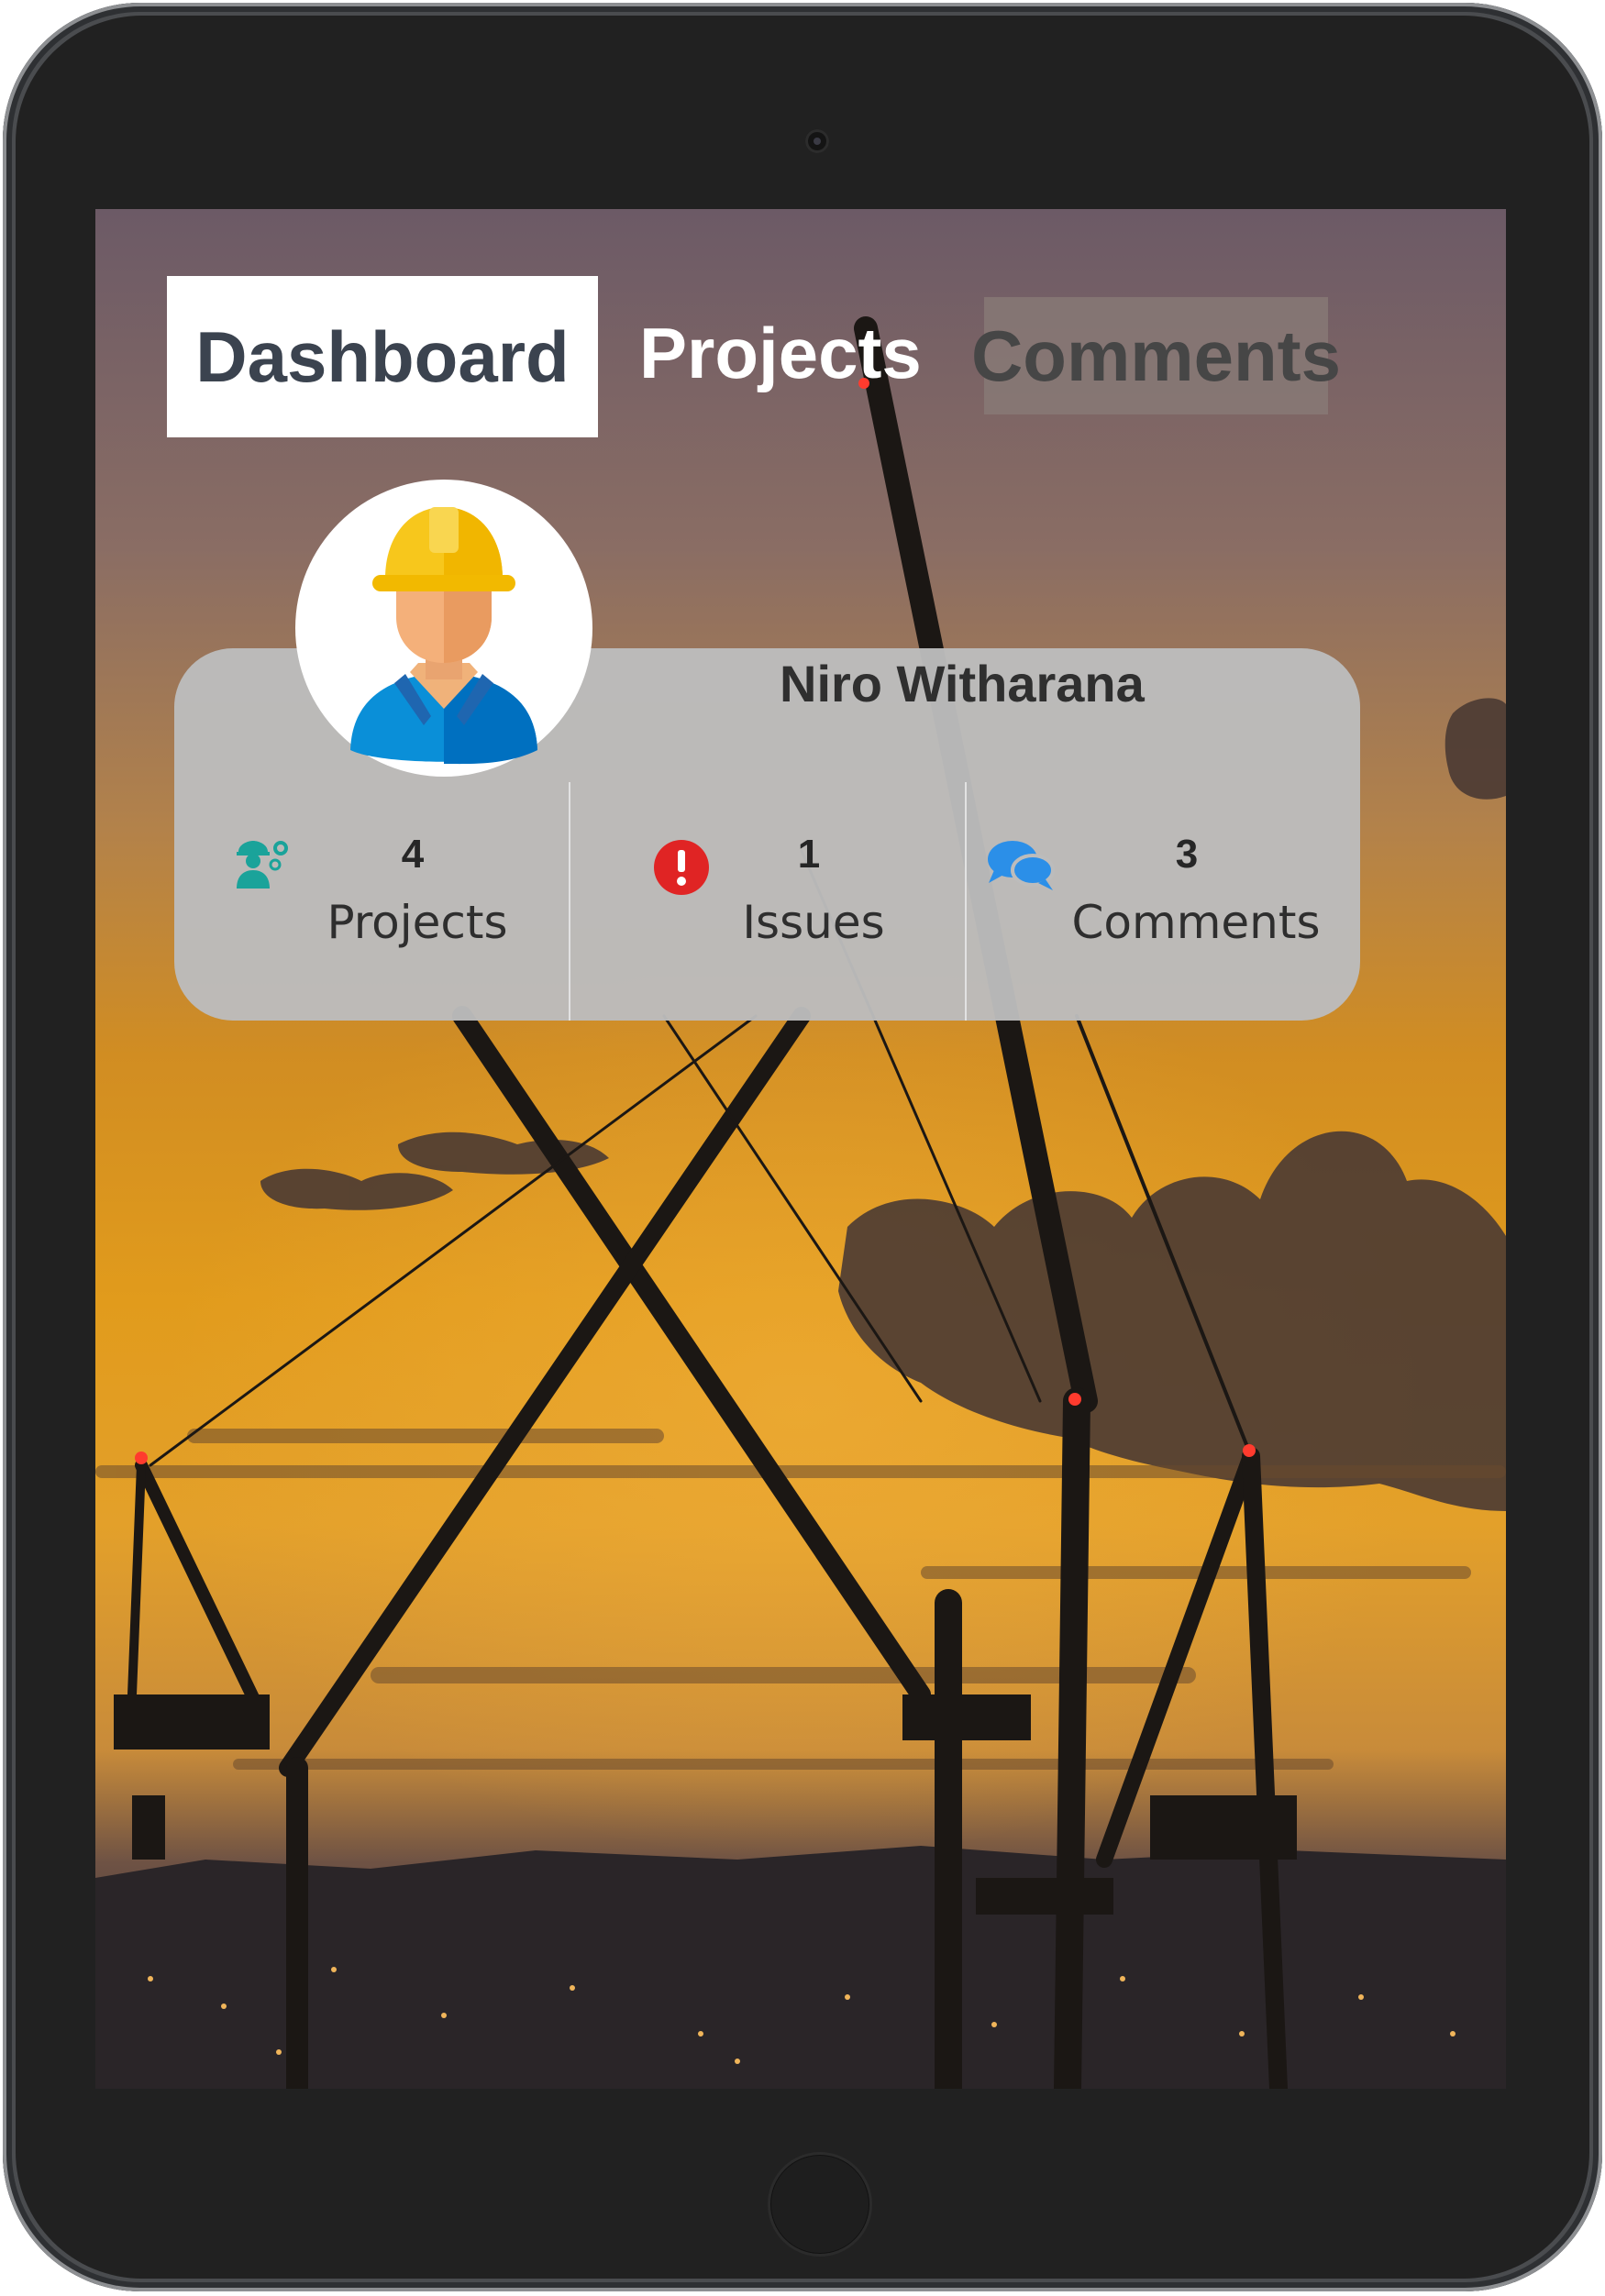 Image resolution: width=1605 pixels, height=2296 pixels. Describe the element at coordinates (780, 353) in the screenshot. I see `tab-projects: Projects` at that location.